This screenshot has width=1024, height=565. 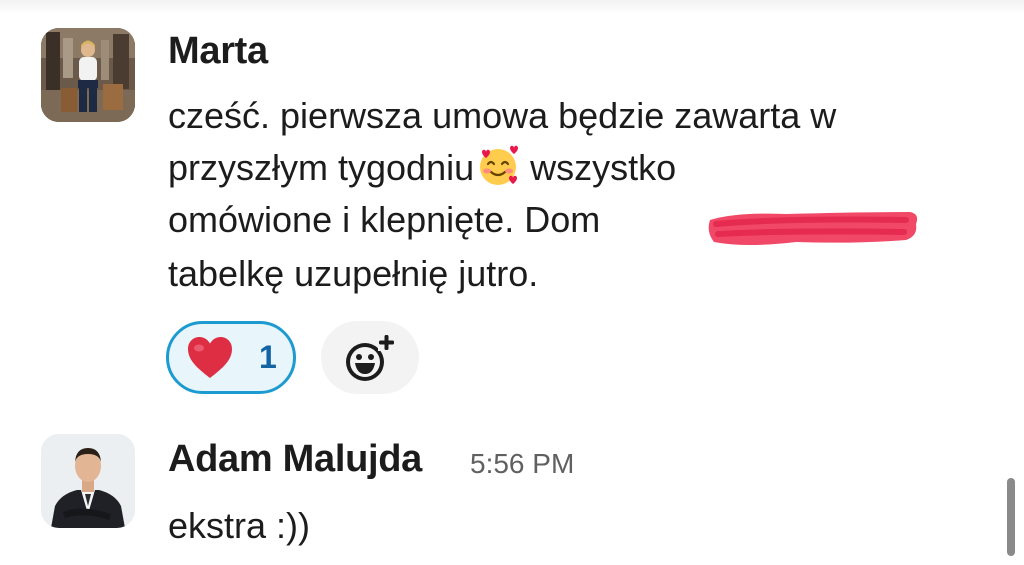 I want to click on message-line: przyszłym tygodniu wszystko, so click(x=422, y=168).